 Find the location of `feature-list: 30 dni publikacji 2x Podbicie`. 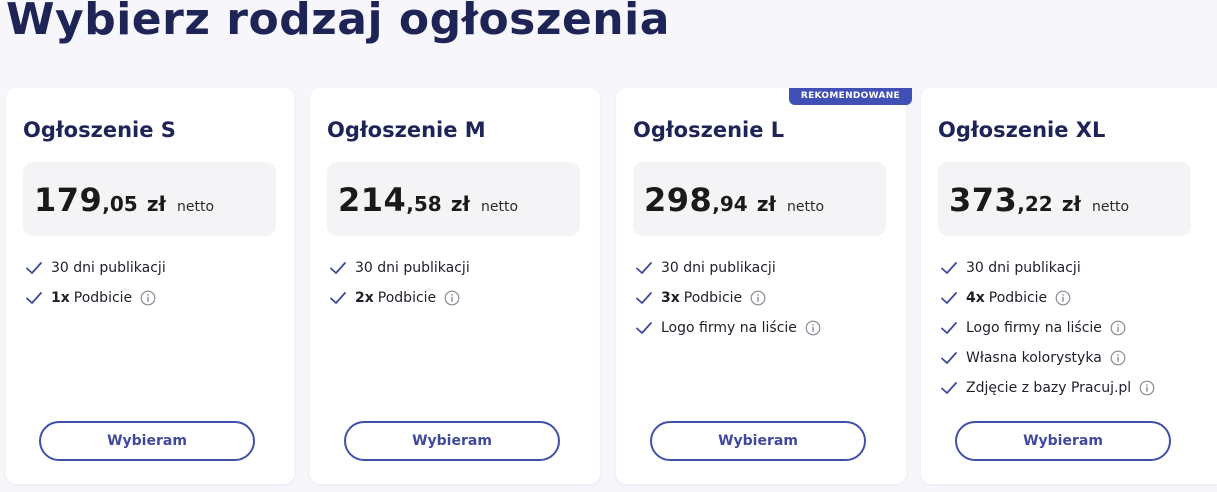

feature-list: 30 dni publikacji 2x Podbicie is located at coordinates (399, 283).